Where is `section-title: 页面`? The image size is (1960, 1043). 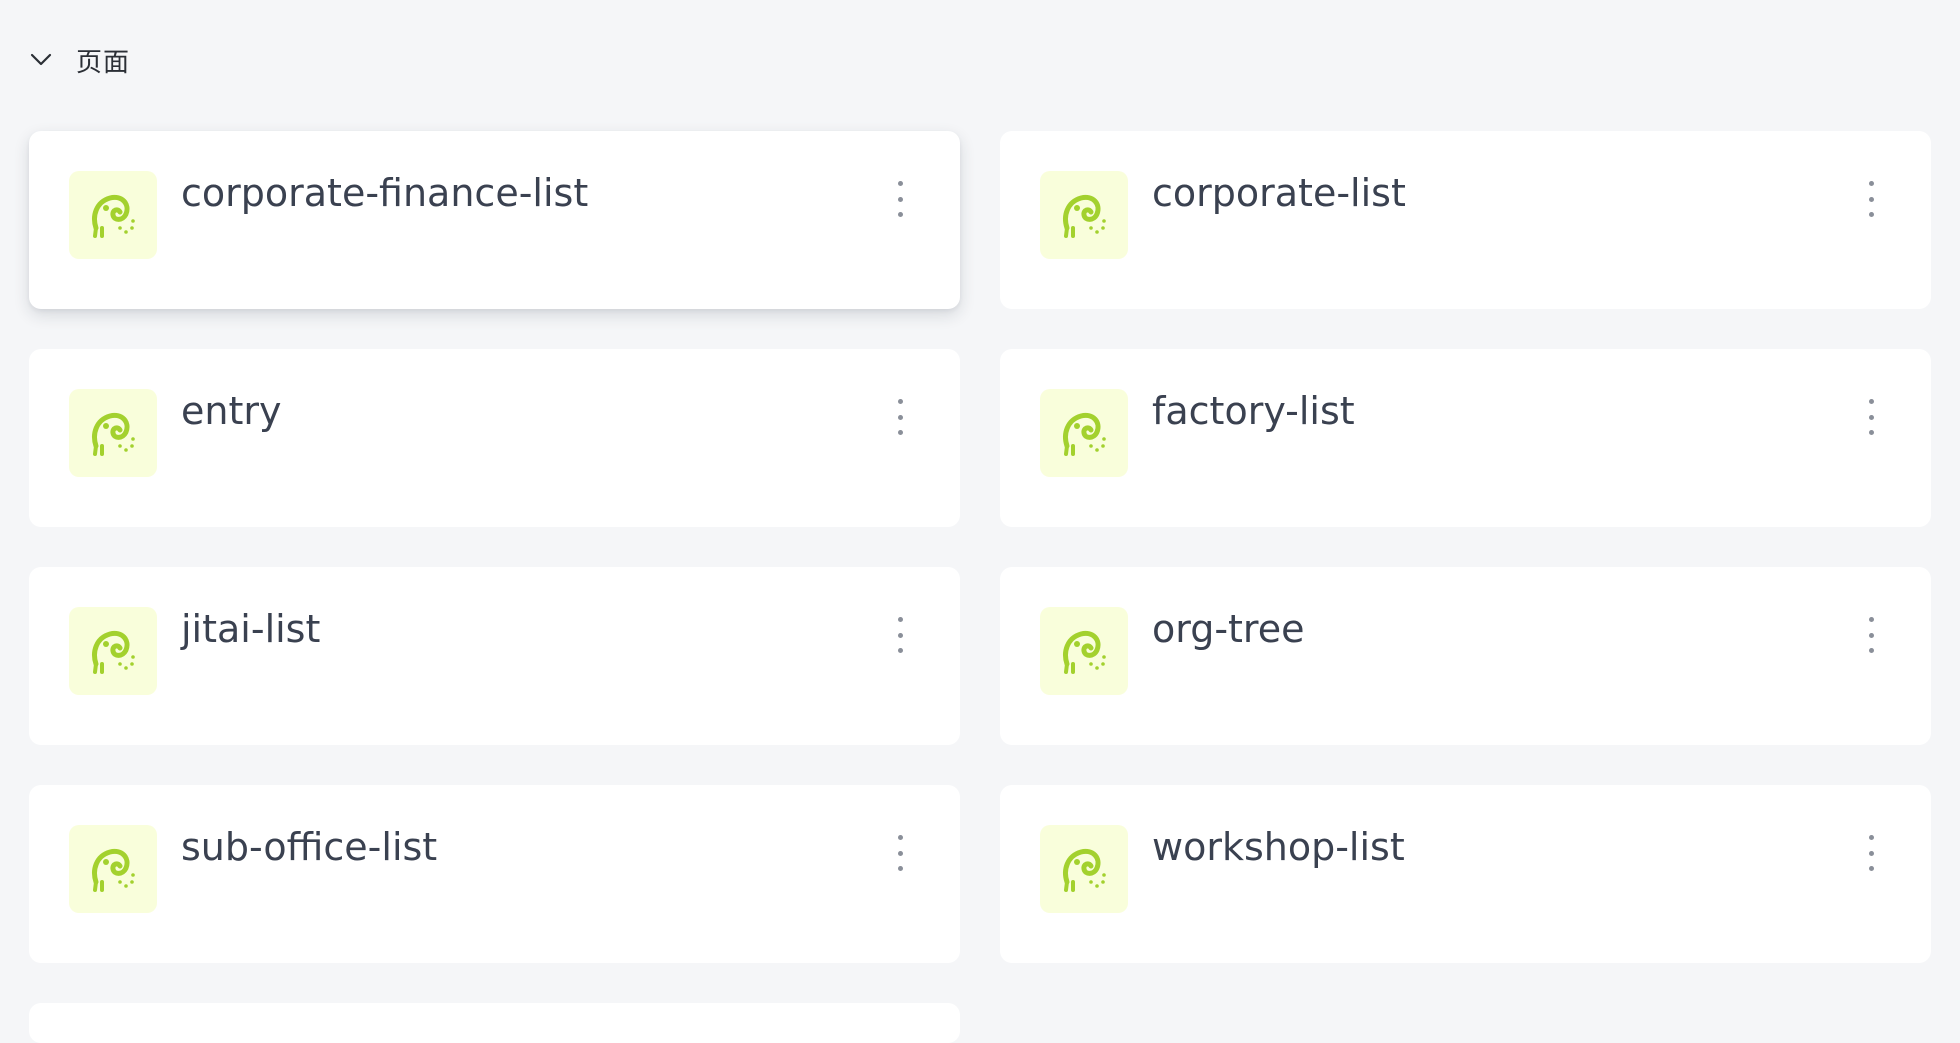
section-title: 页面 is located at coordinates (103, 62).